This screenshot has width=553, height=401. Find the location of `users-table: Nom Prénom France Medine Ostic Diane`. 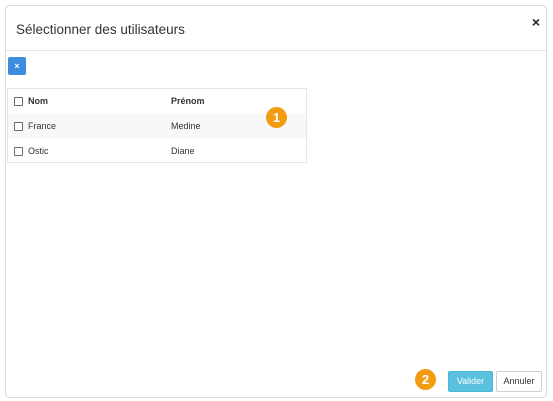

users-table: Nom Prénom France Medine Ostic Diane is located at coordinates (157, 125).